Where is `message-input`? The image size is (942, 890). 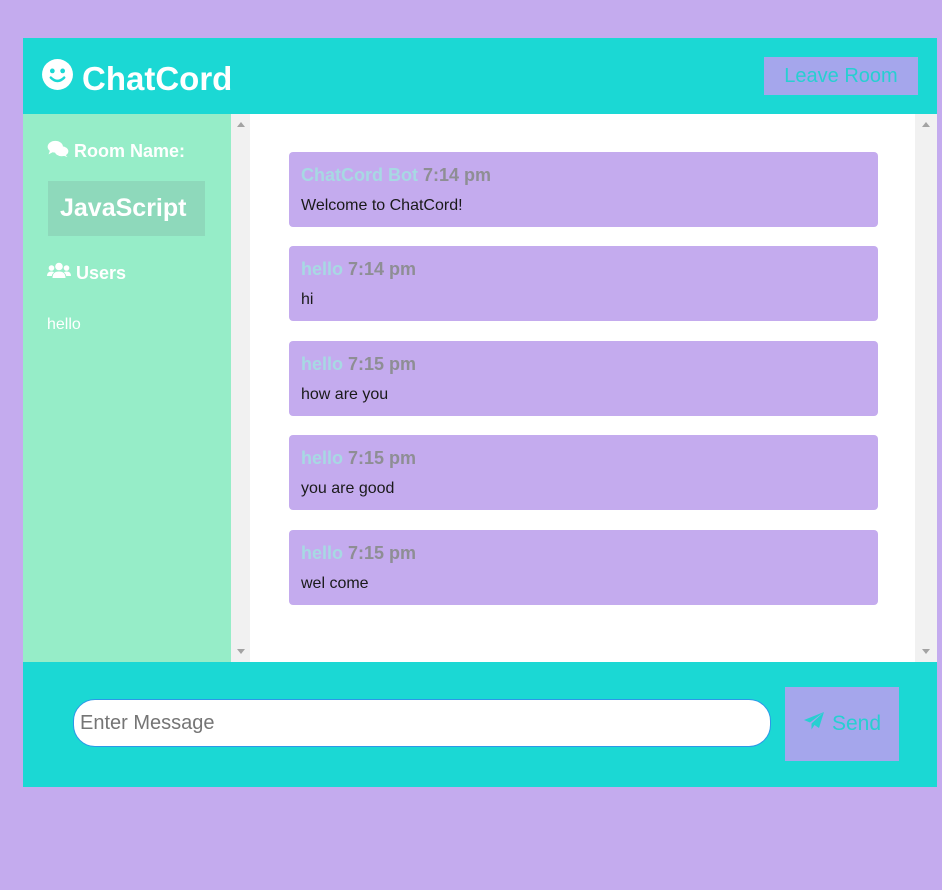
message-input is located at coordinates (422, 723).